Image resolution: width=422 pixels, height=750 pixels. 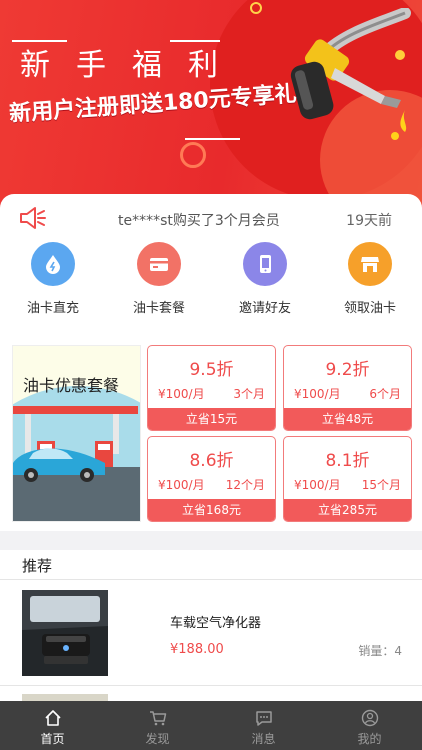 I want to click on package-saving: 立省168元, so click(x=211, y=510).